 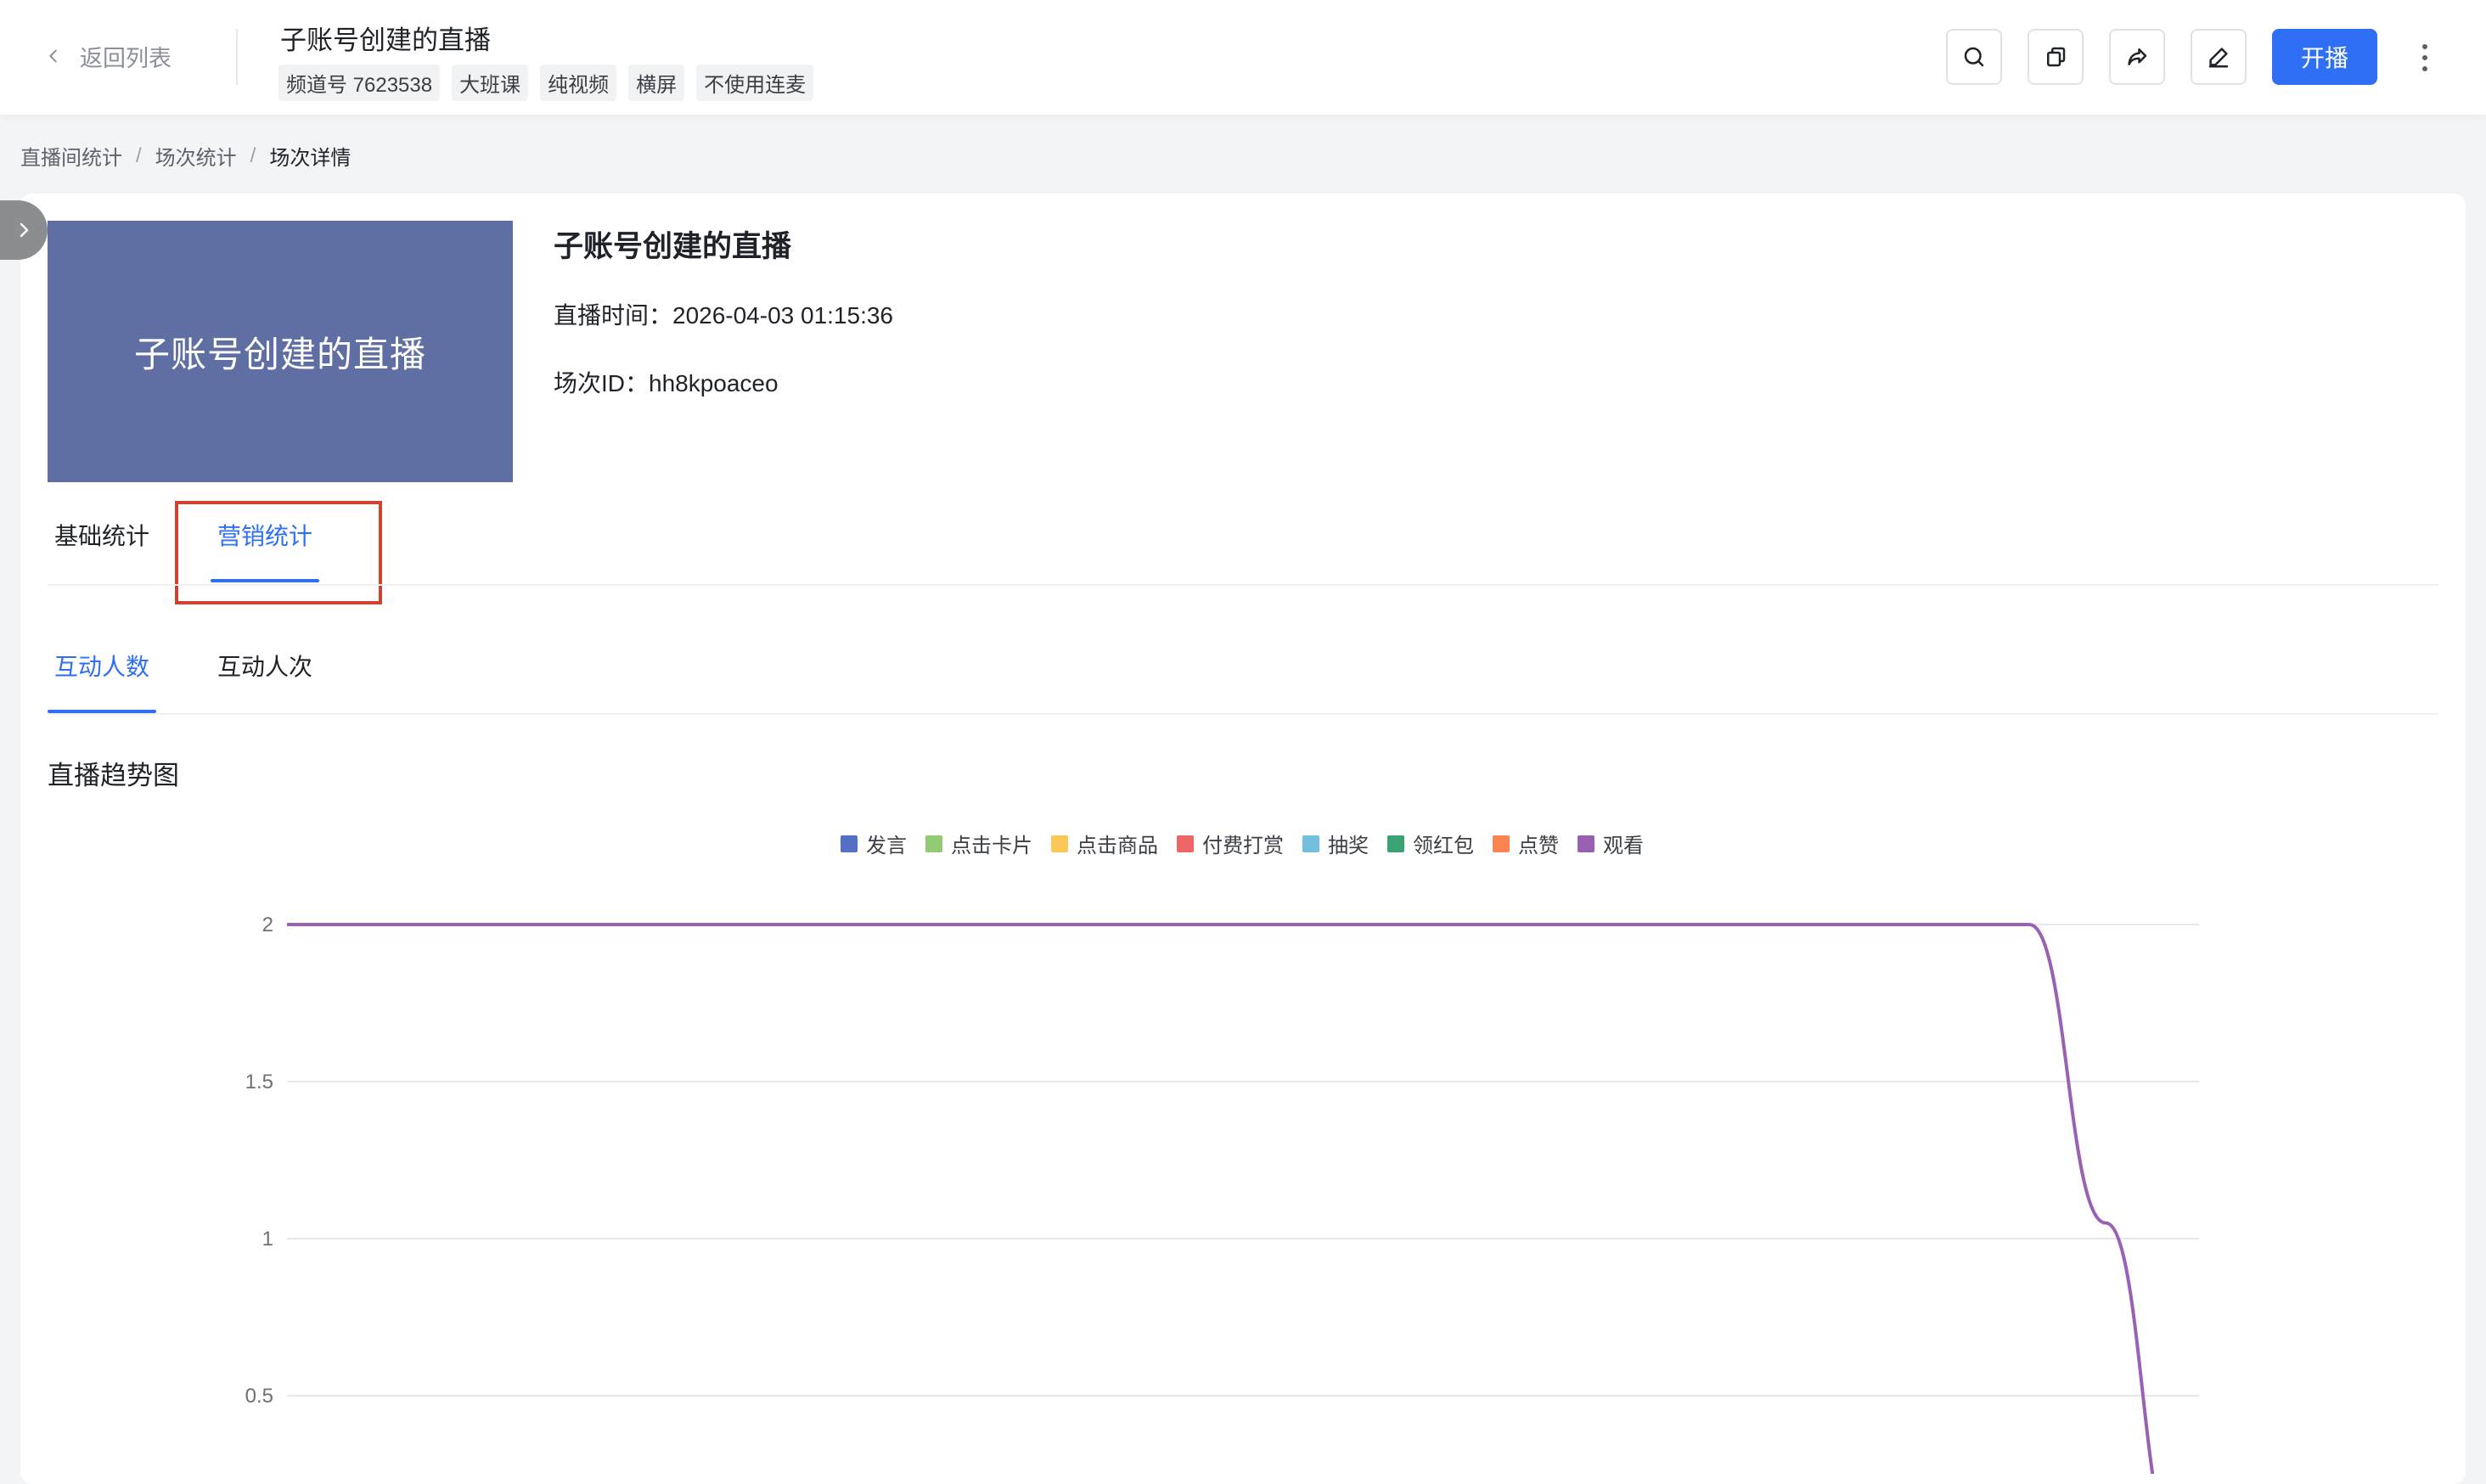 I want to click on edit-button, so click(x=2219, y=57).